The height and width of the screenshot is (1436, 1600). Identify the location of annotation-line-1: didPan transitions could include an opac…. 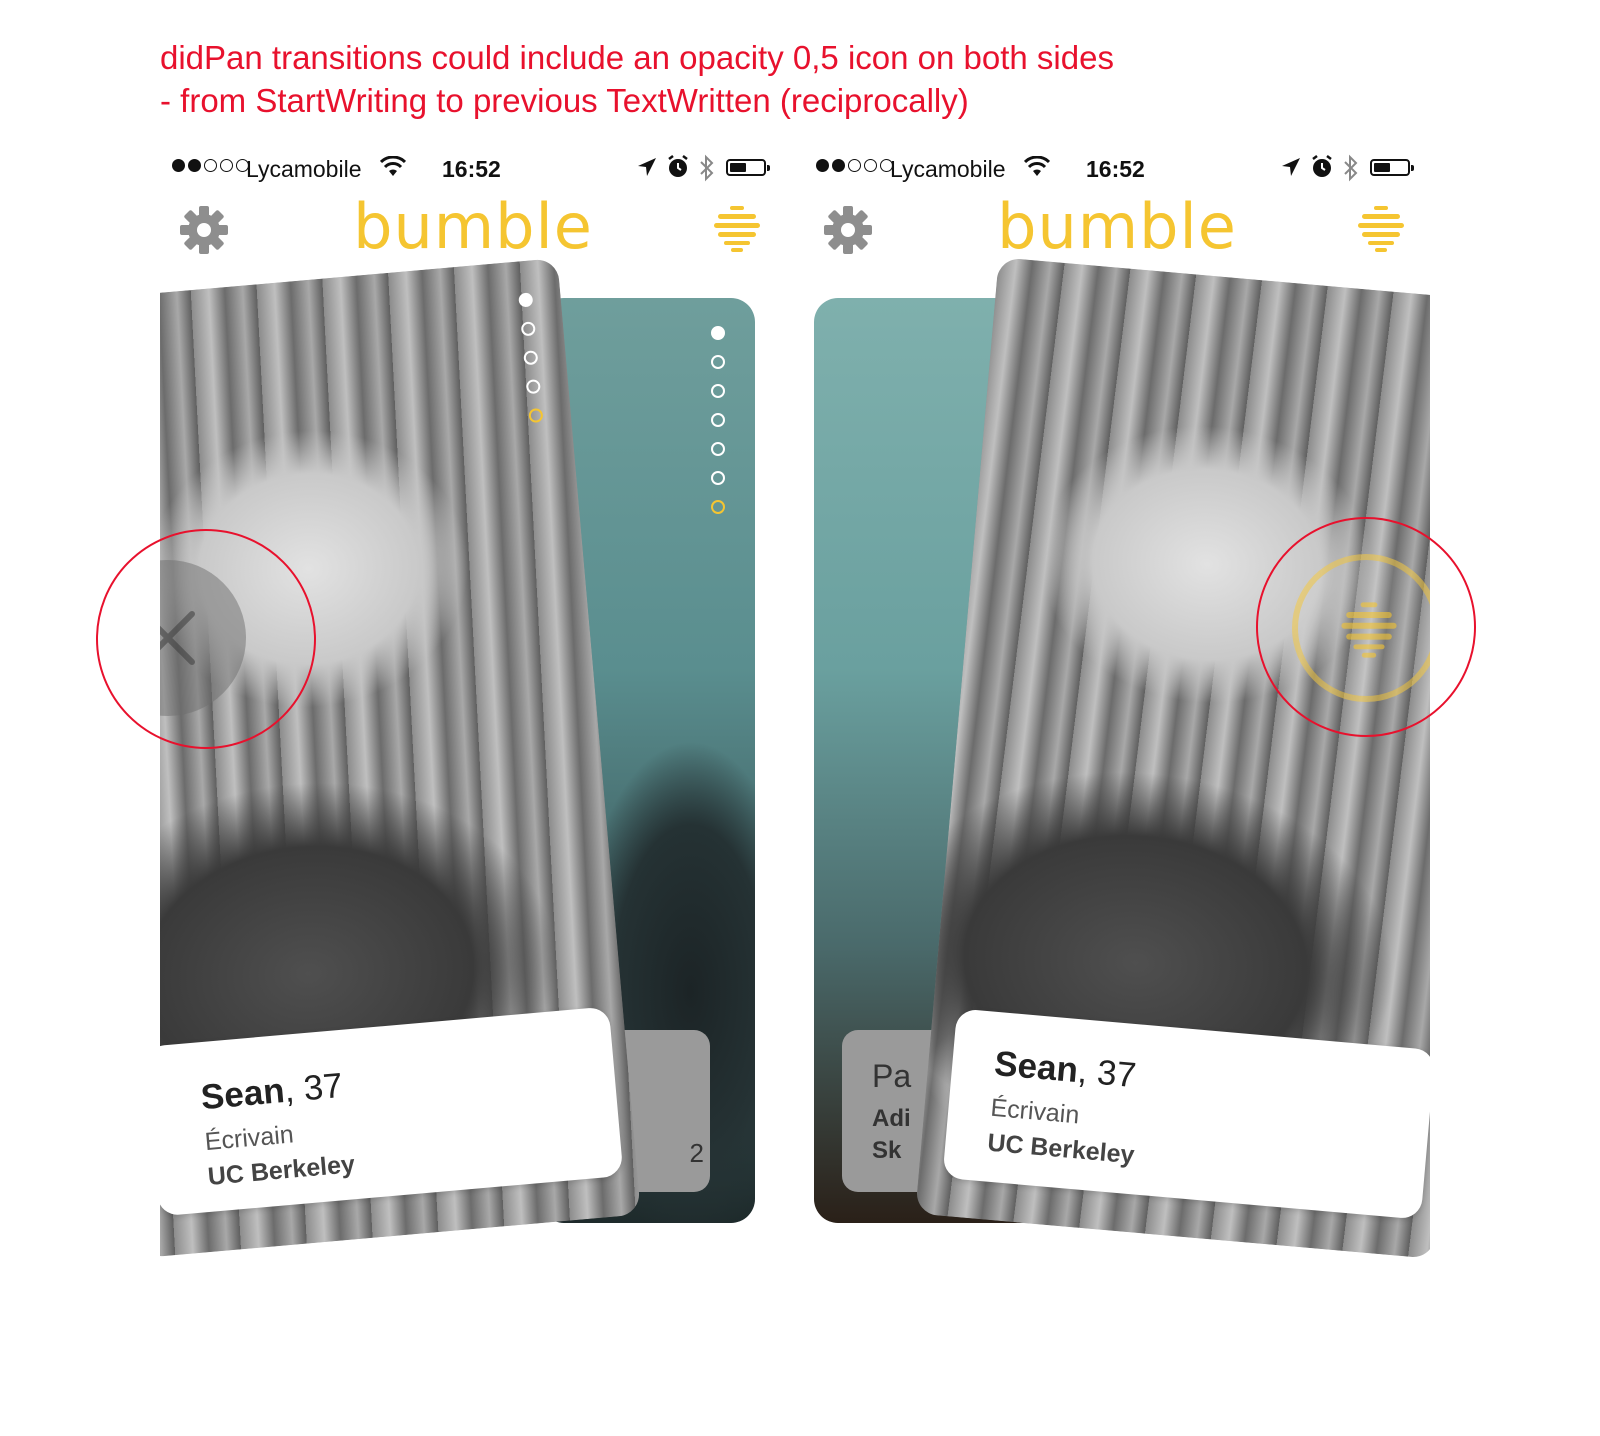
(637, 57).